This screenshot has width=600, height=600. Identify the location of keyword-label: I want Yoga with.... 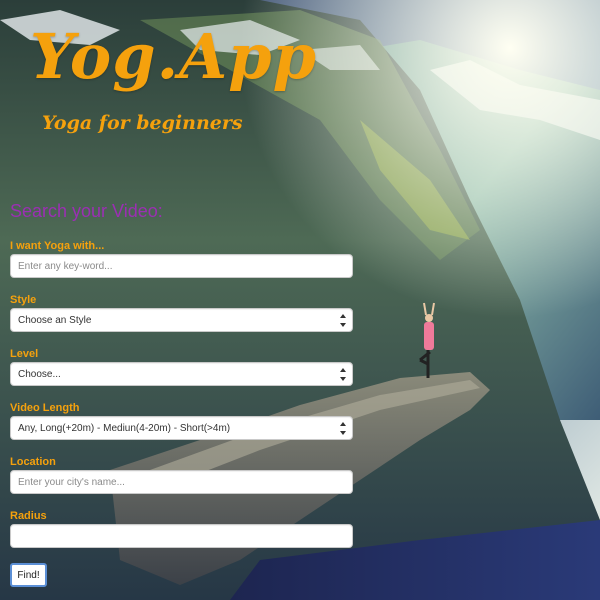
(57, 246).